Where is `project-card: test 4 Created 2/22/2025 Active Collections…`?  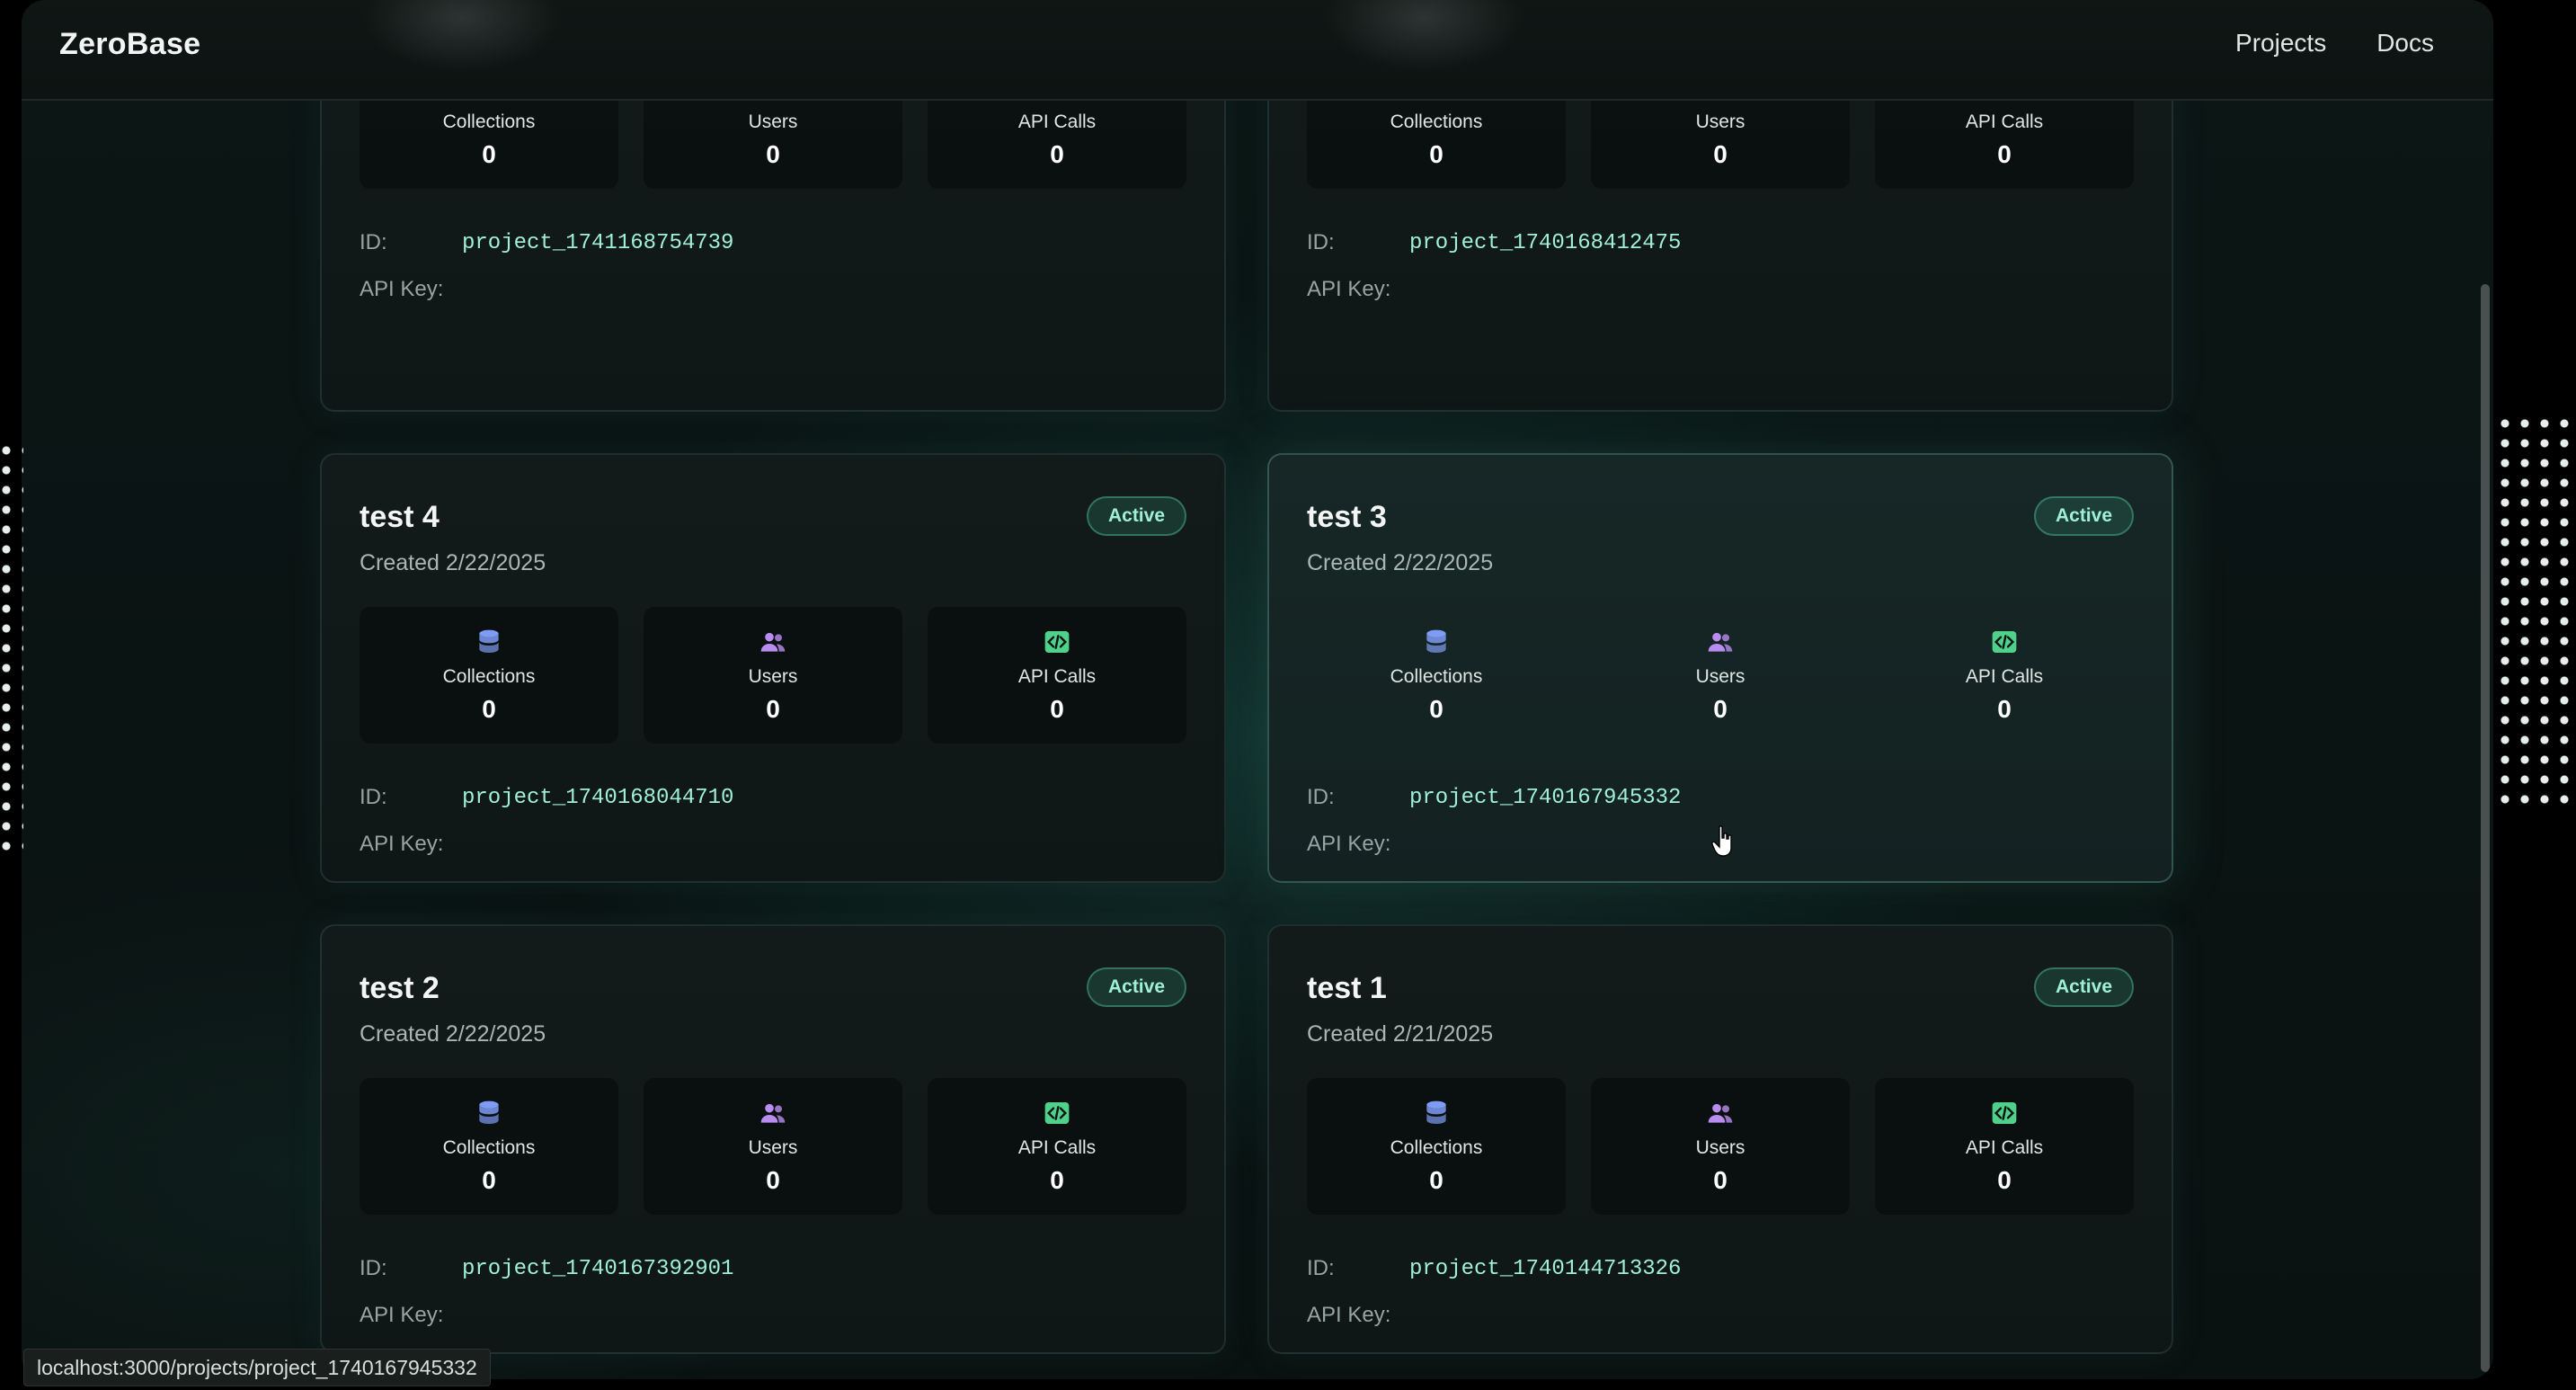 project-card: test 4 Created 2/22/2025 Active Collections… is located at coordinates (773, 668).